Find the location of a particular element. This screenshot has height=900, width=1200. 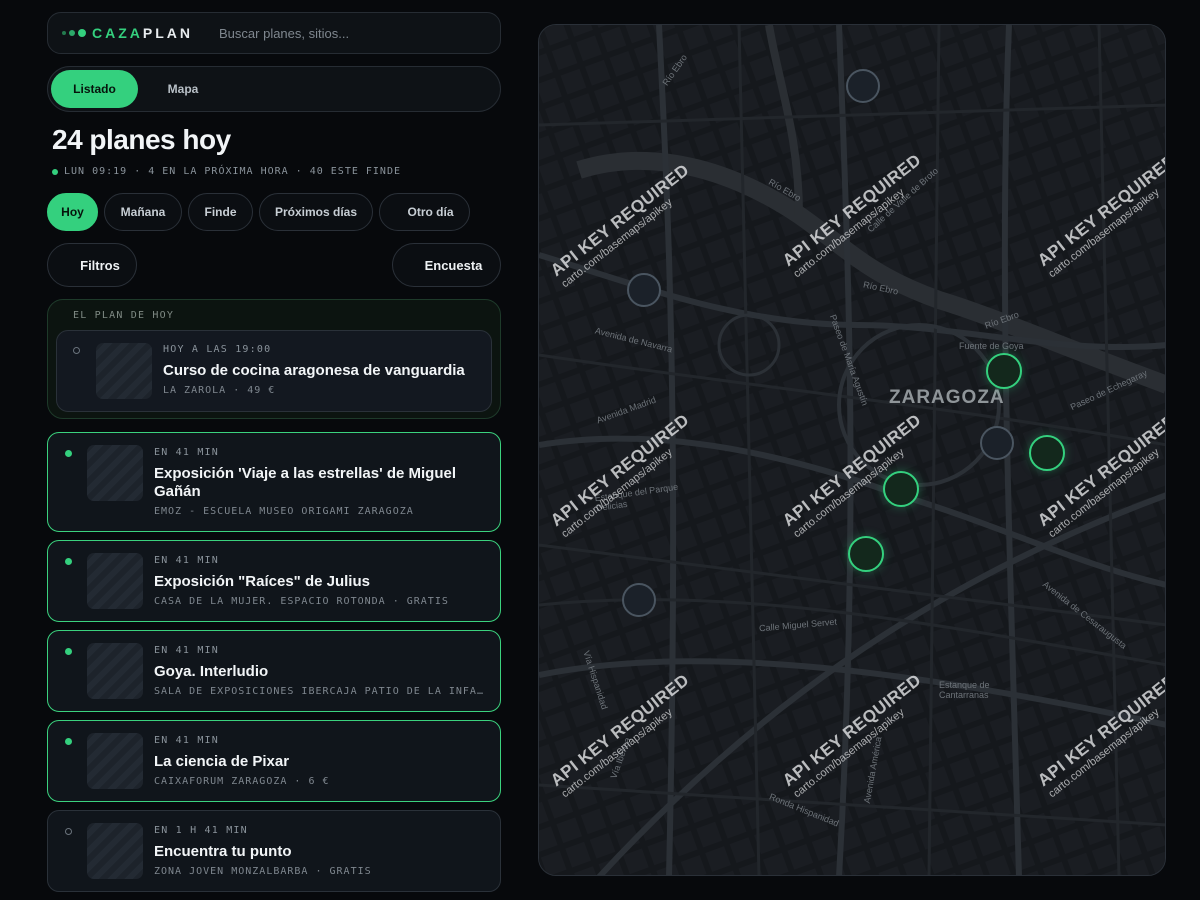

logo-dots-icon is located at coordinates (74, 33).